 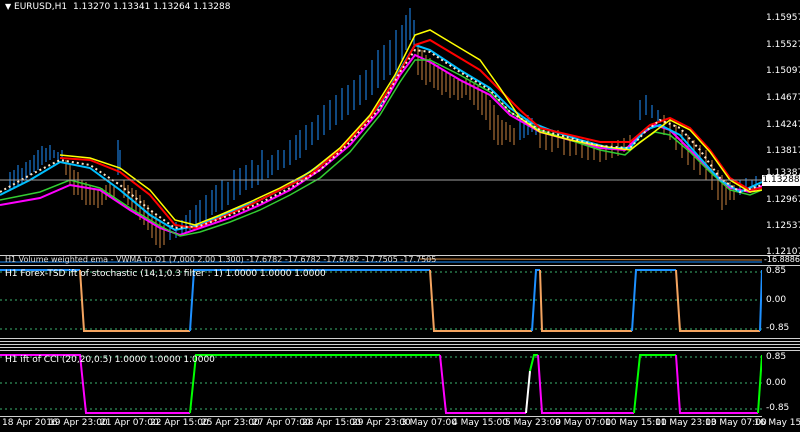 What do you see at coordinates (778, 328) in the screenshot?
I see `tsd-tick: -0.85` at bounding box center [778, 328].